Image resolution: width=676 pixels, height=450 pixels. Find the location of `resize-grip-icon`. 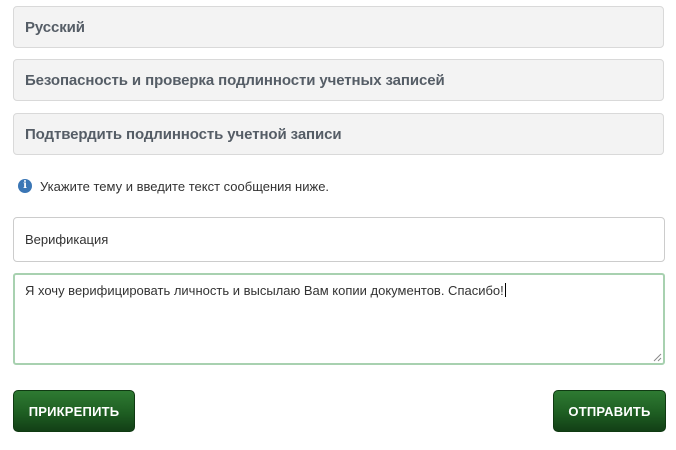

resize-grip-icon is located at coordinates (657, 357).